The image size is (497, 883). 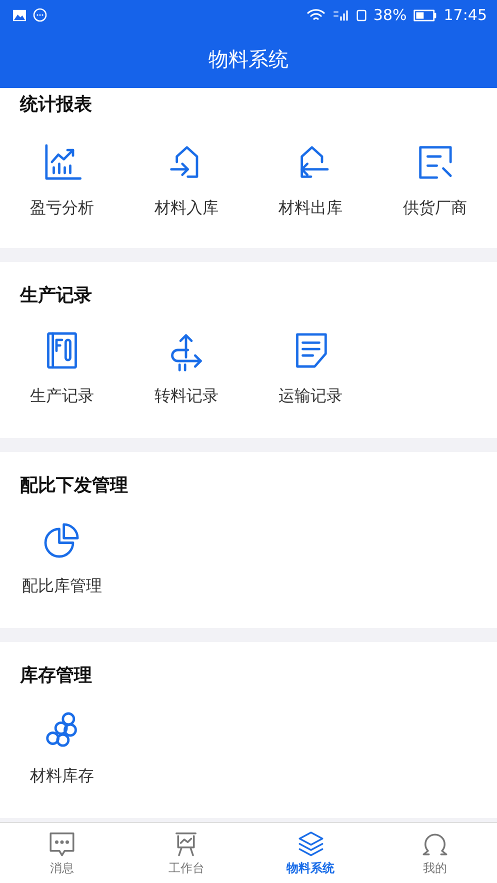 I want to click on layers-icon, so click(x=311, y=843).